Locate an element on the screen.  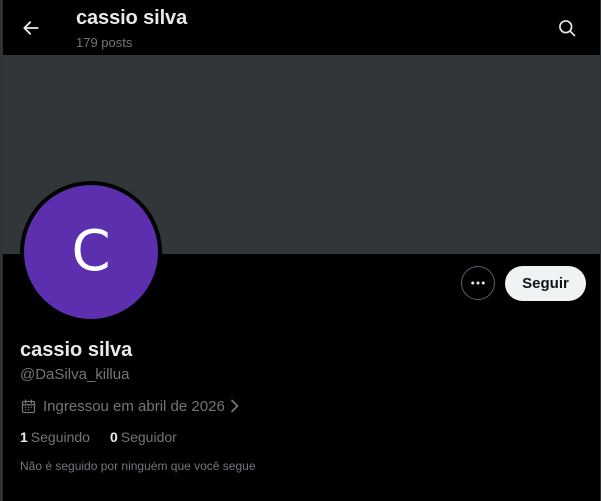
back-button is located at coordinates (31, 28).